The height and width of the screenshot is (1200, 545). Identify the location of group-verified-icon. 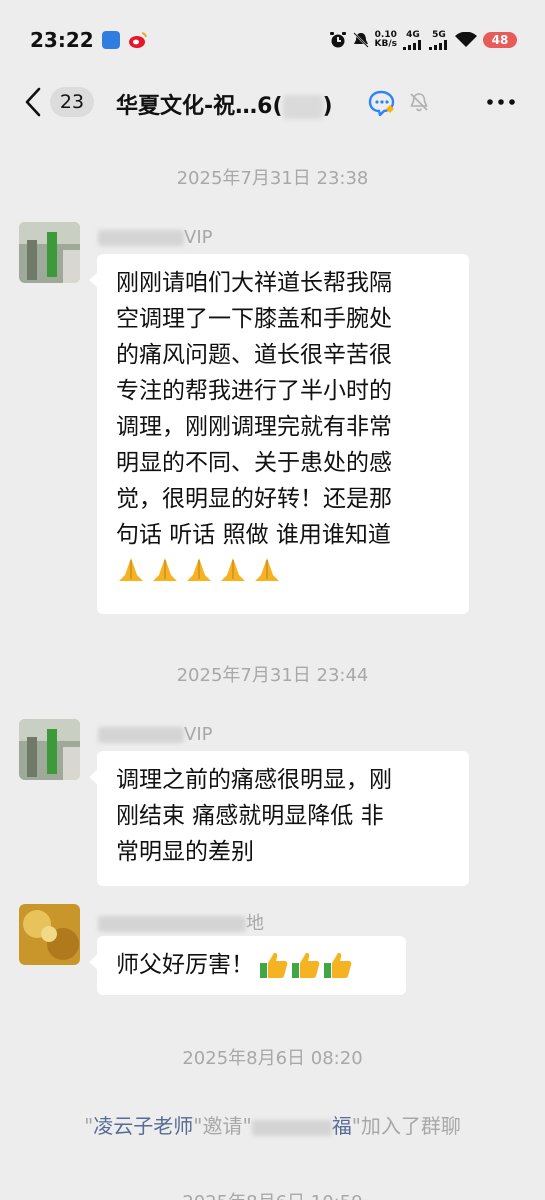
(383, 103).